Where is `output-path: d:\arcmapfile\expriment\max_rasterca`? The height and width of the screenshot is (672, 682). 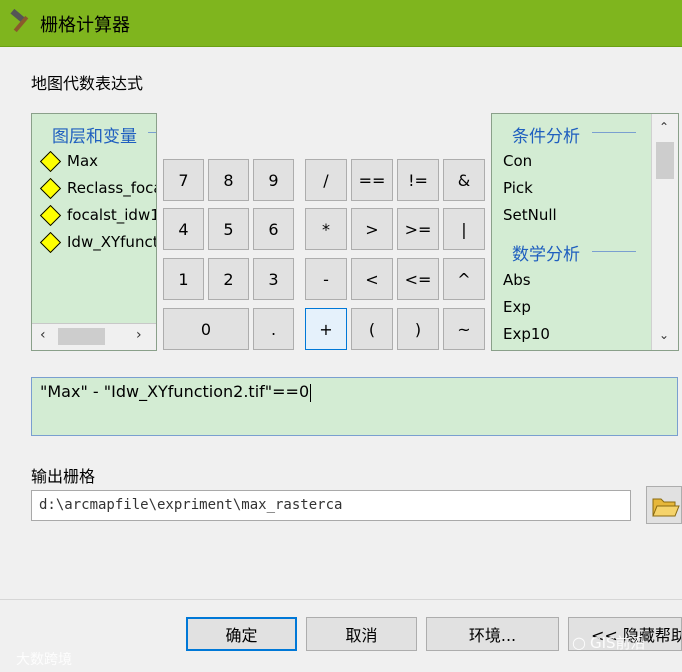 output-path: d:\arcmapfile\expriment\max_rasterca is located at coordinates (191, 505).